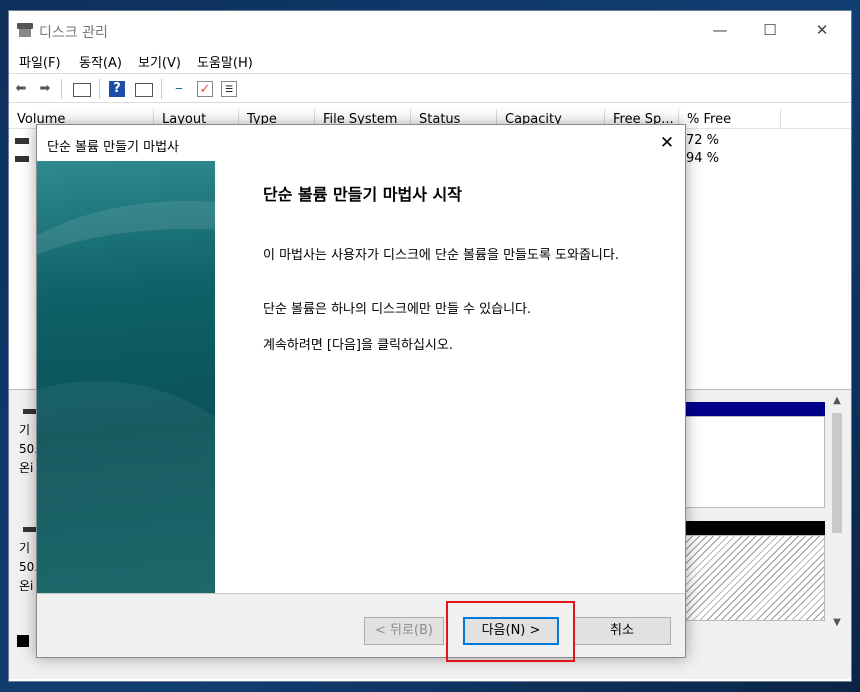 The image size is (860, 692). Describe the element at coordinates (755, 528) in the screenshot. I see `partition-bar-unallocated` at that location.